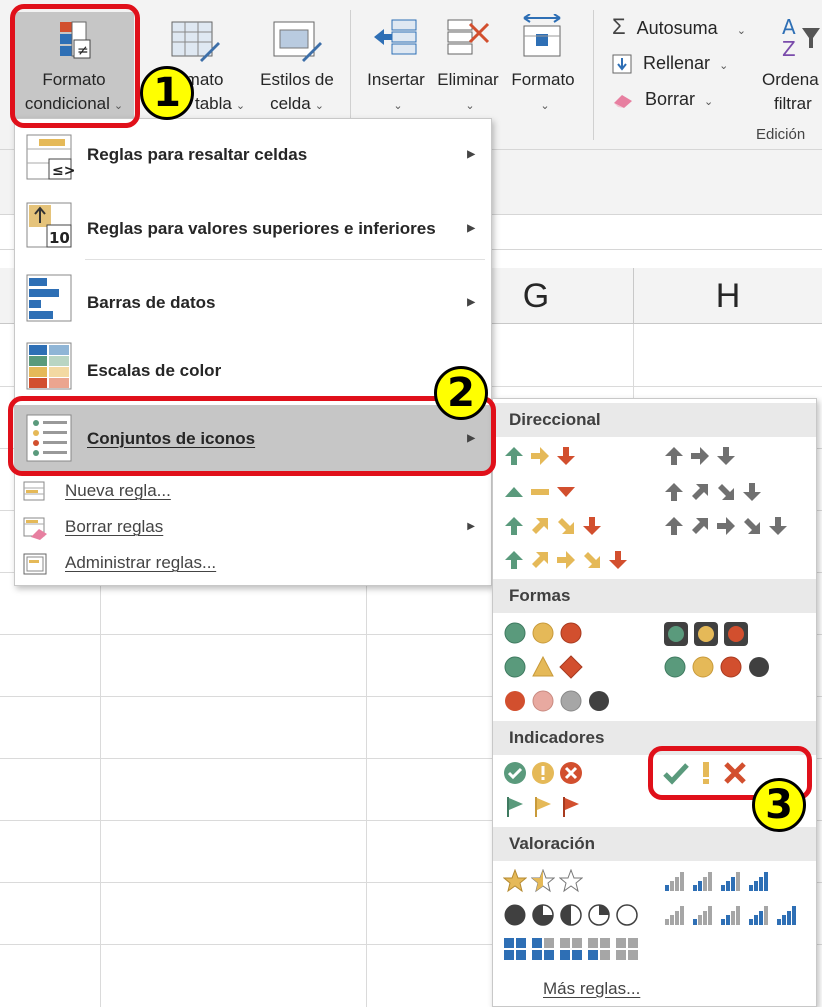 Image resolution: width=822 pixels, height=1007 pixels. I want to click on iconset-5-arrows-colored, so click(566, 560).